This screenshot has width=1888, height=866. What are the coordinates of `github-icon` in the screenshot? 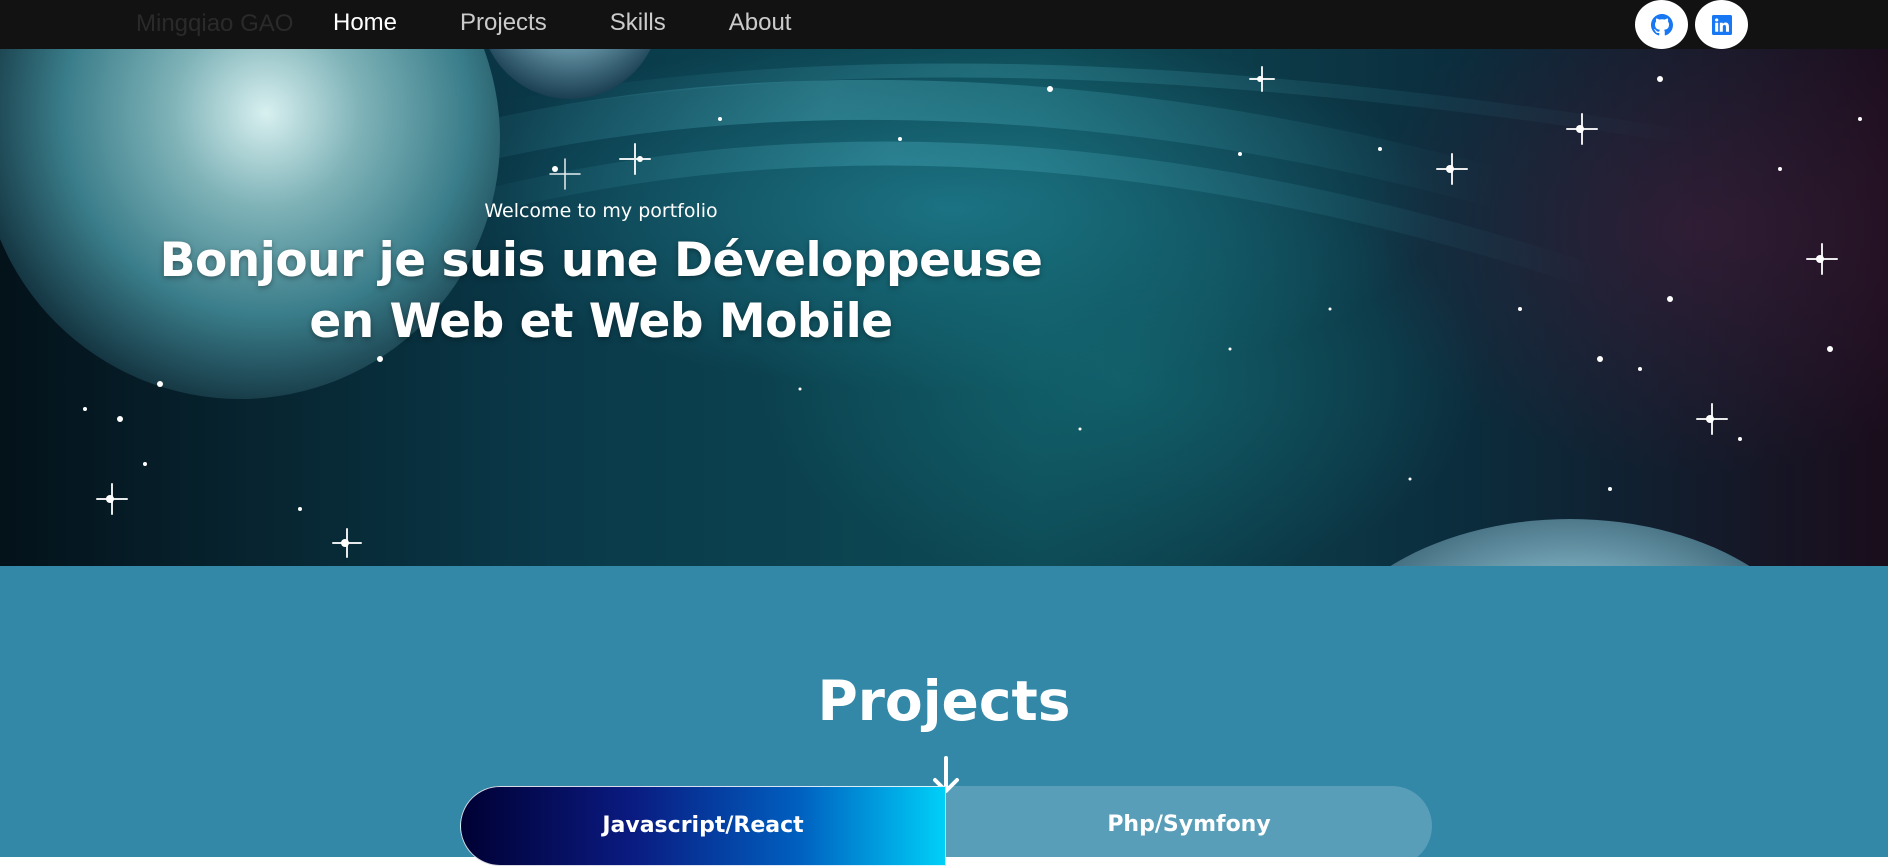 It's located at (1661, 24).